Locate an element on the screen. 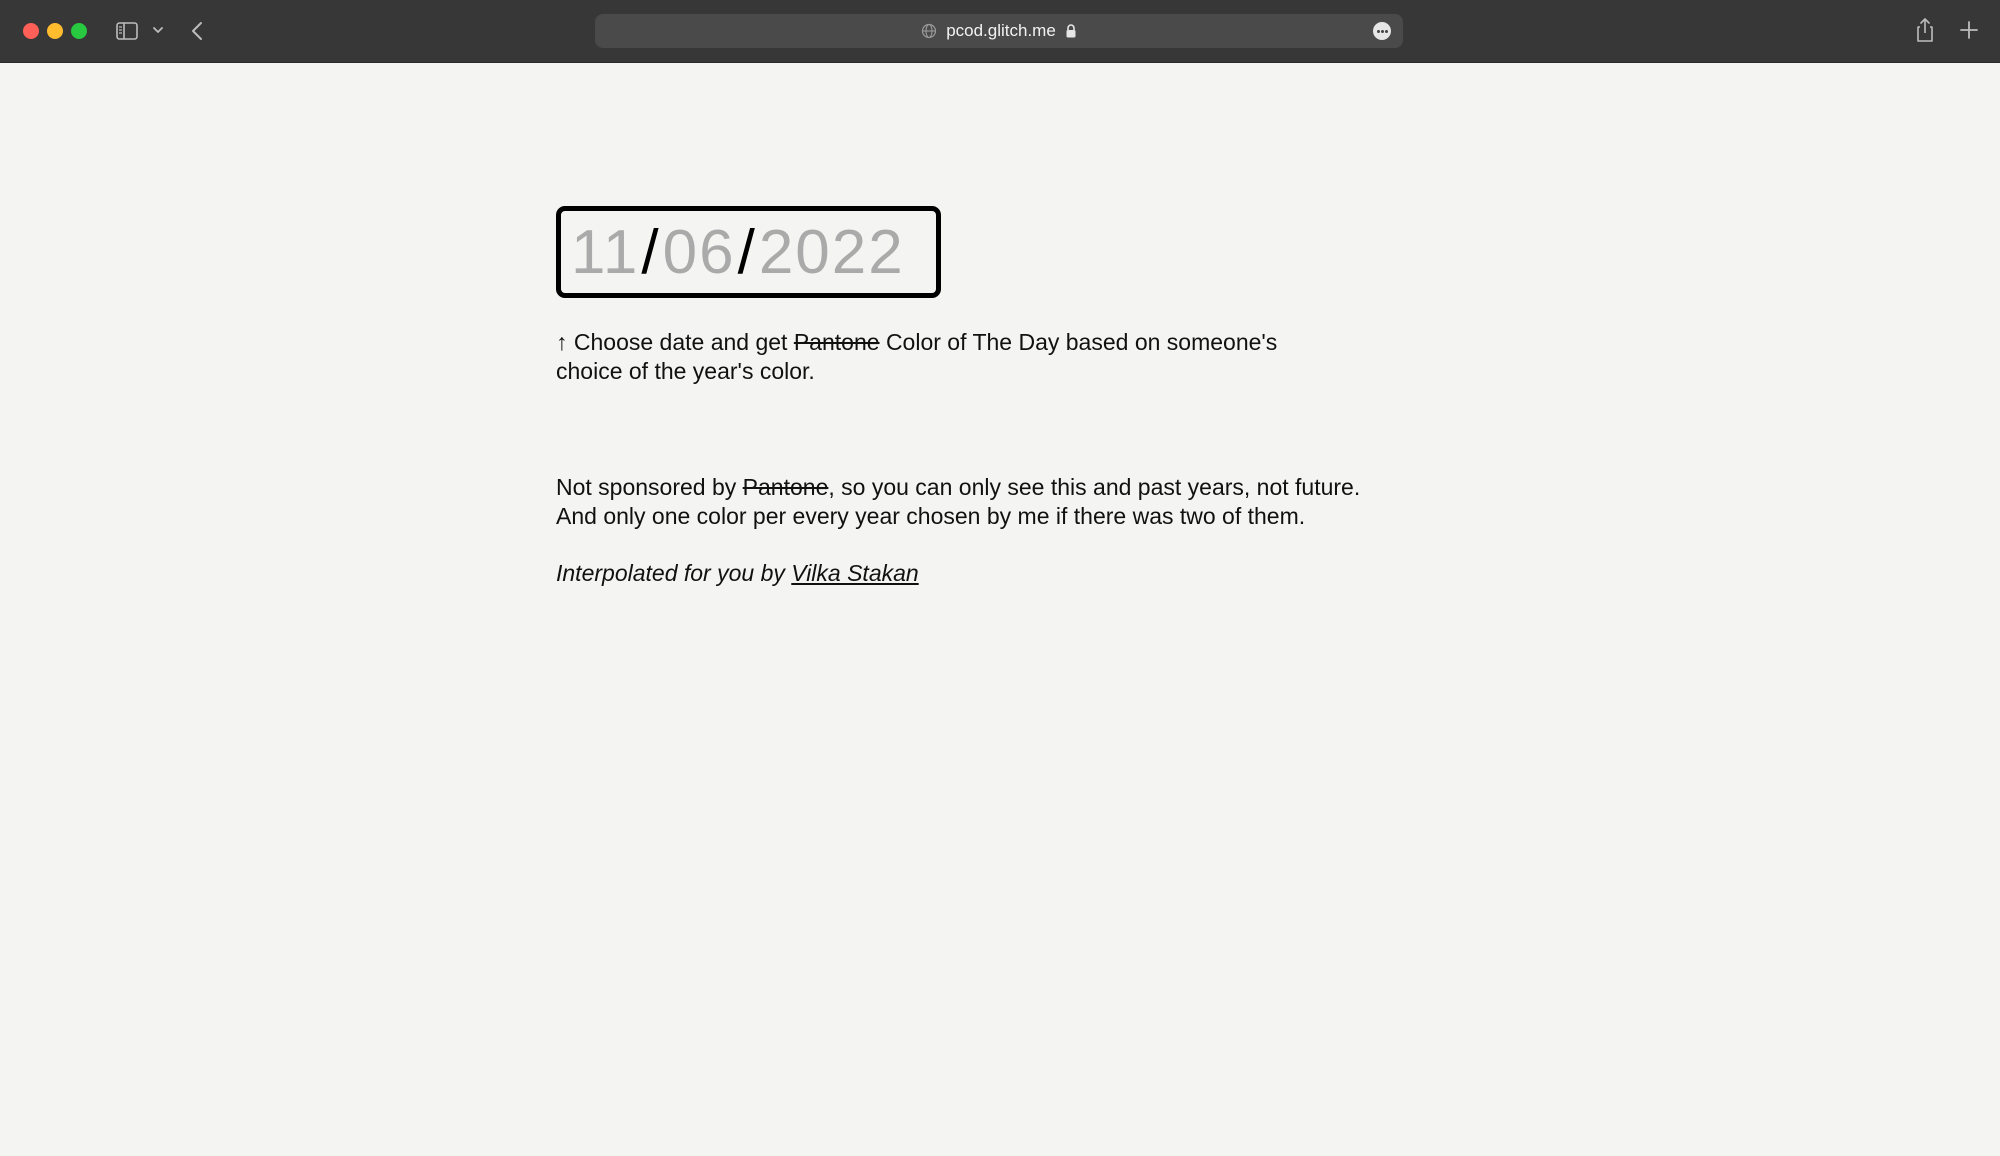  browser-toolbar: pcod.glitch.me is located at coordinates (1000, 31).